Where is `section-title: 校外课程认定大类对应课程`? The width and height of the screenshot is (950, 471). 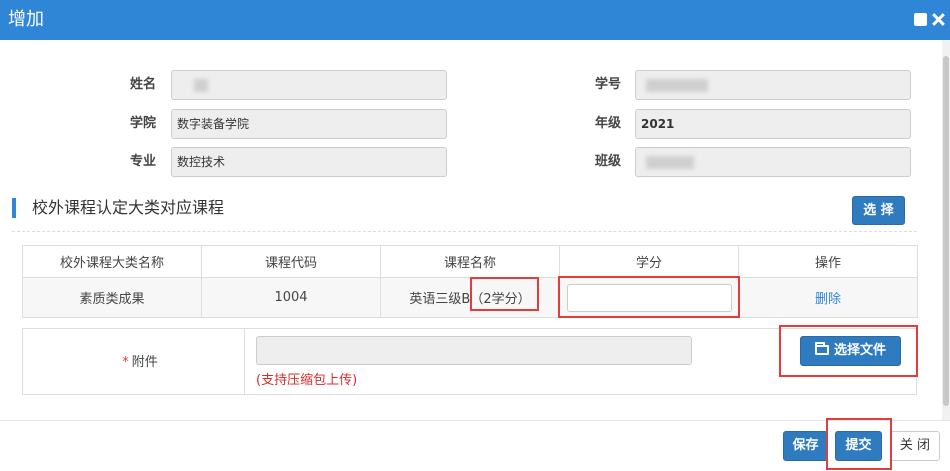
section-title: 校外课程认定大类对应课程 is located at coordinates (128, 207).